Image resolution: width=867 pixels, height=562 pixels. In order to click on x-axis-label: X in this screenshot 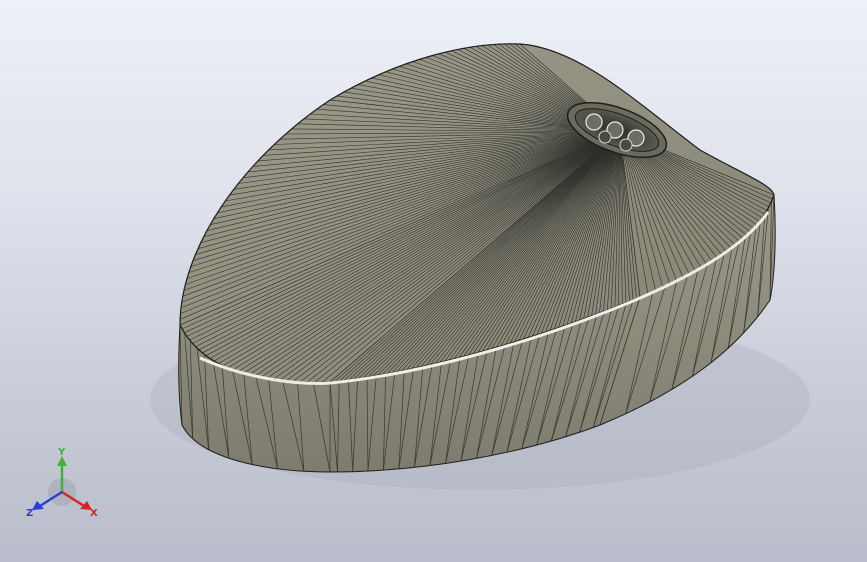, I will do `click(94, 513)`.